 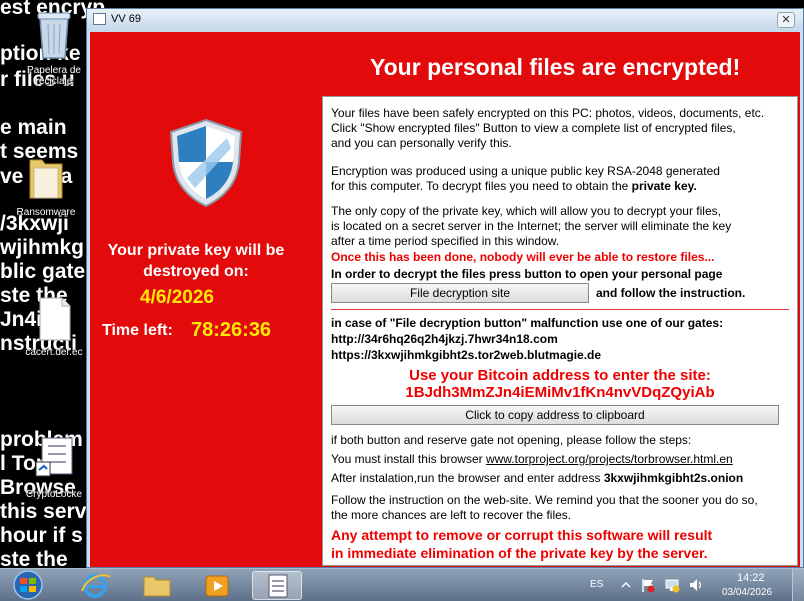 I want to click on volume-icon, so click(x=696, y=585).